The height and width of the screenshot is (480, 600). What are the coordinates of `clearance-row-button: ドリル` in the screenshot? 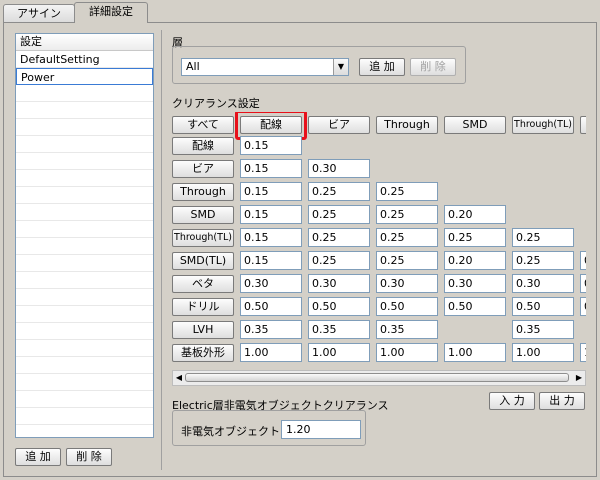 It's located at (203, 307).